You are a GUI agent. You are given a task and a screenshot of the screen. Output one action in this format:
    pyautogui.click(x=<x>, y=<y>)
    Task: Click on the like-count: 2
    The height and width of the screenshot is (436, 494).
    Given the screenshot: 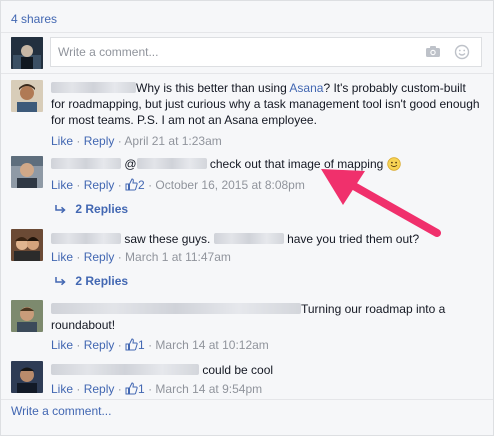 What is the action you would take?
    pyautogui.click(x=135, y=185)
    